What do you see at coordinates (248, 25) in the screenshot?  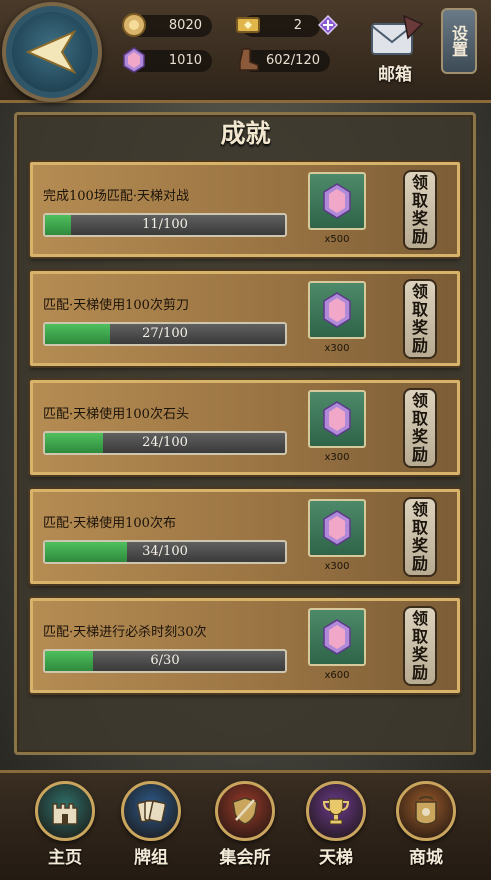 I see `ticket-icon` at bounding box center [248, 25].